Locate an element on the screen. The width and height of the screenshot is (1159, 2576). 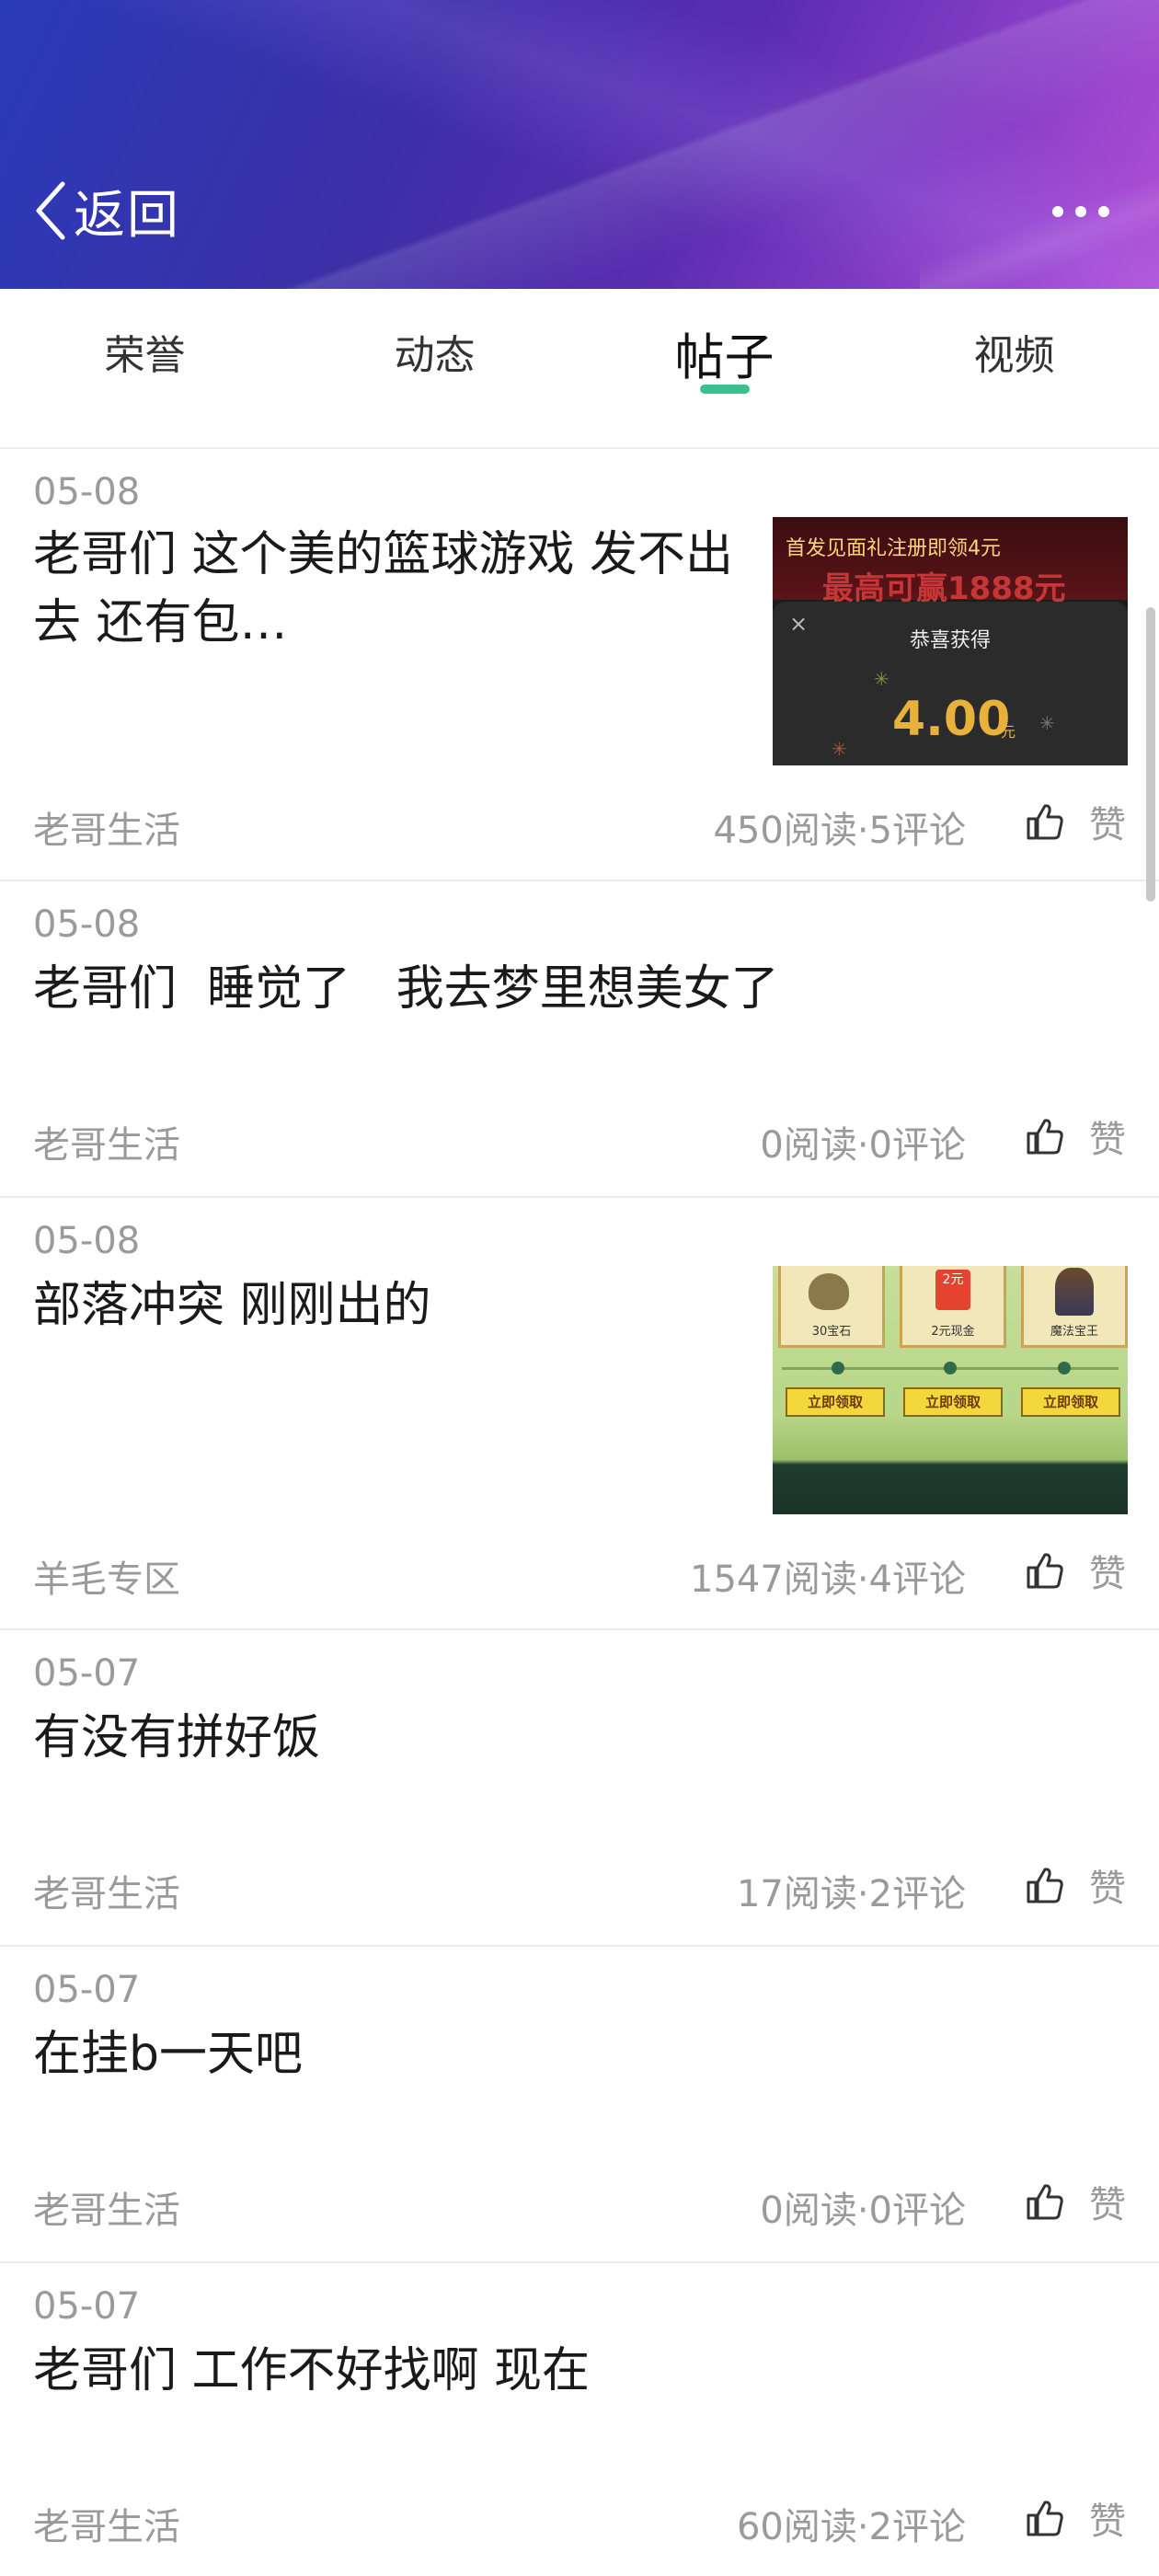
post-stats: 450阅读·5评论 is located at coordinates (839, 831).